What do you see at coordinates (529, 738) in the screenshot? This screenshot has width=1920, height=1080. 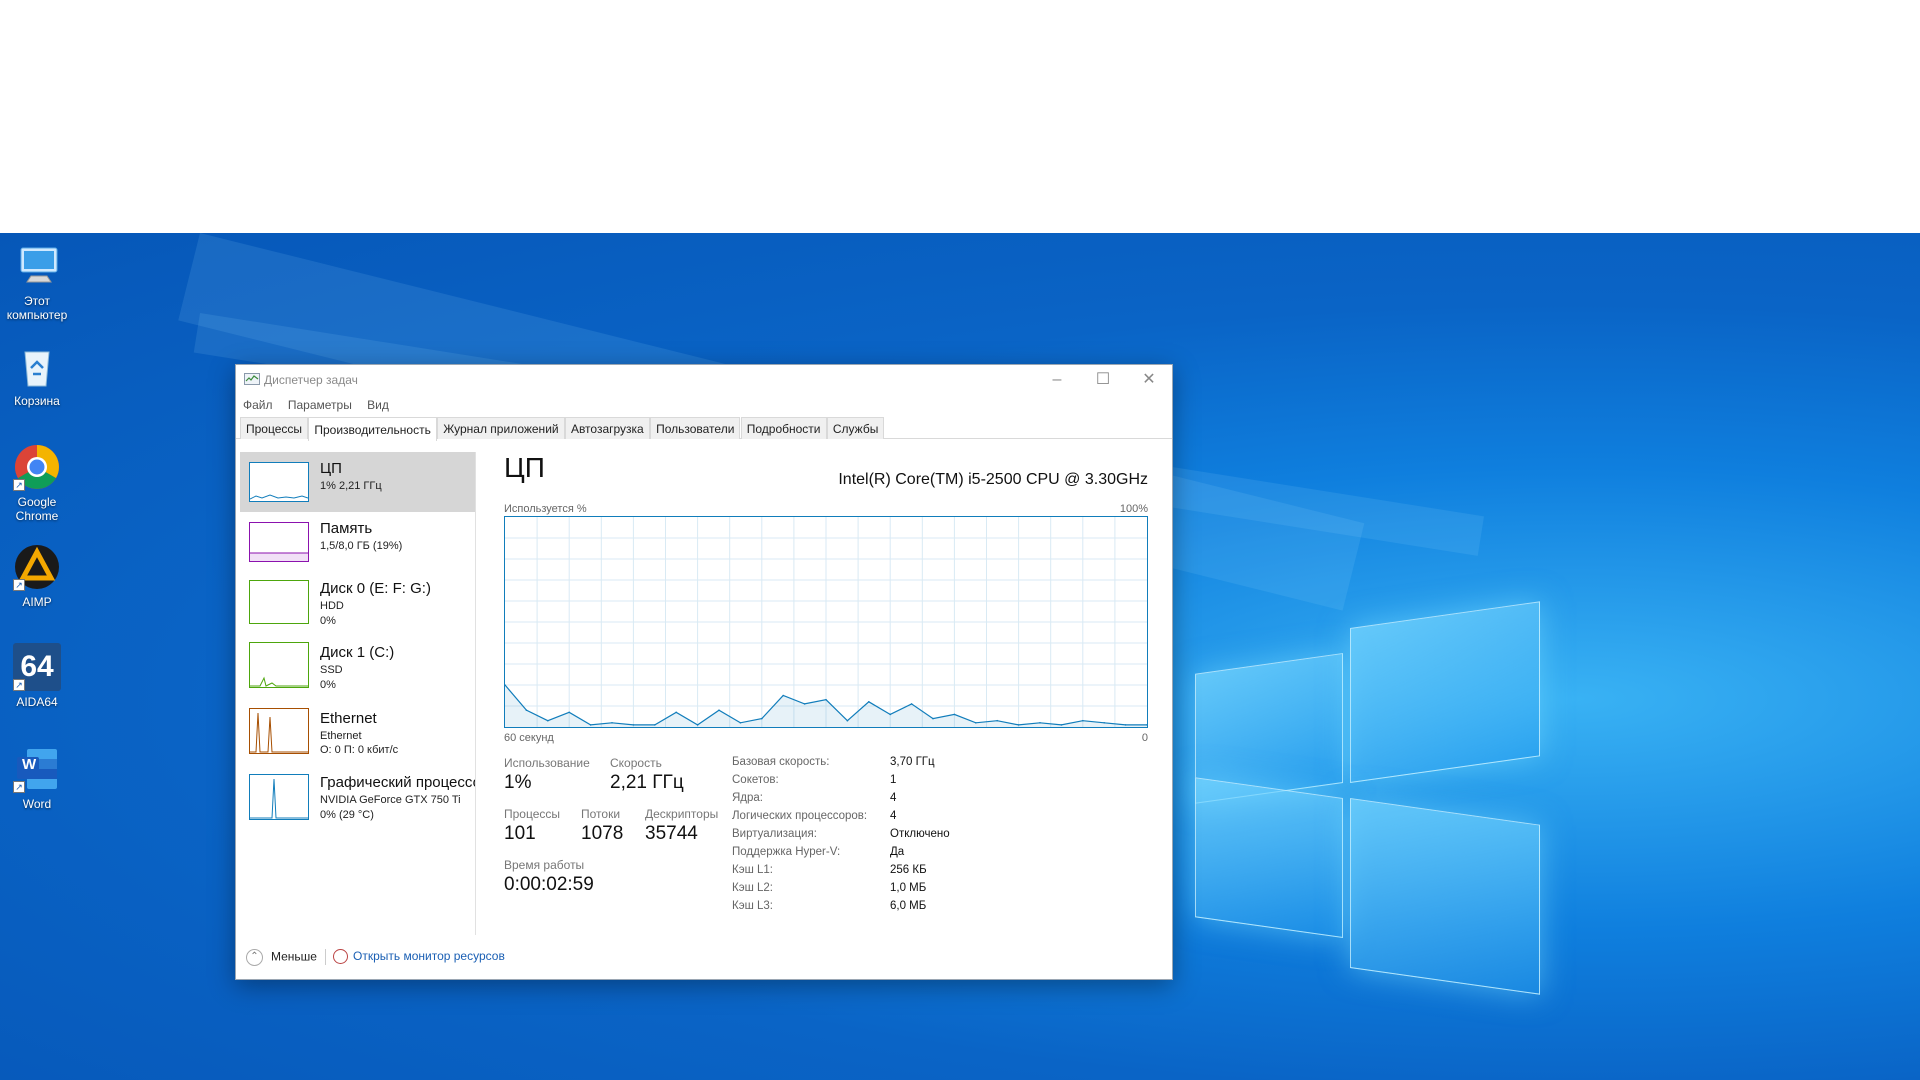 I see `graph-x-left: 60 секунд` at bounding box center [529, 738].